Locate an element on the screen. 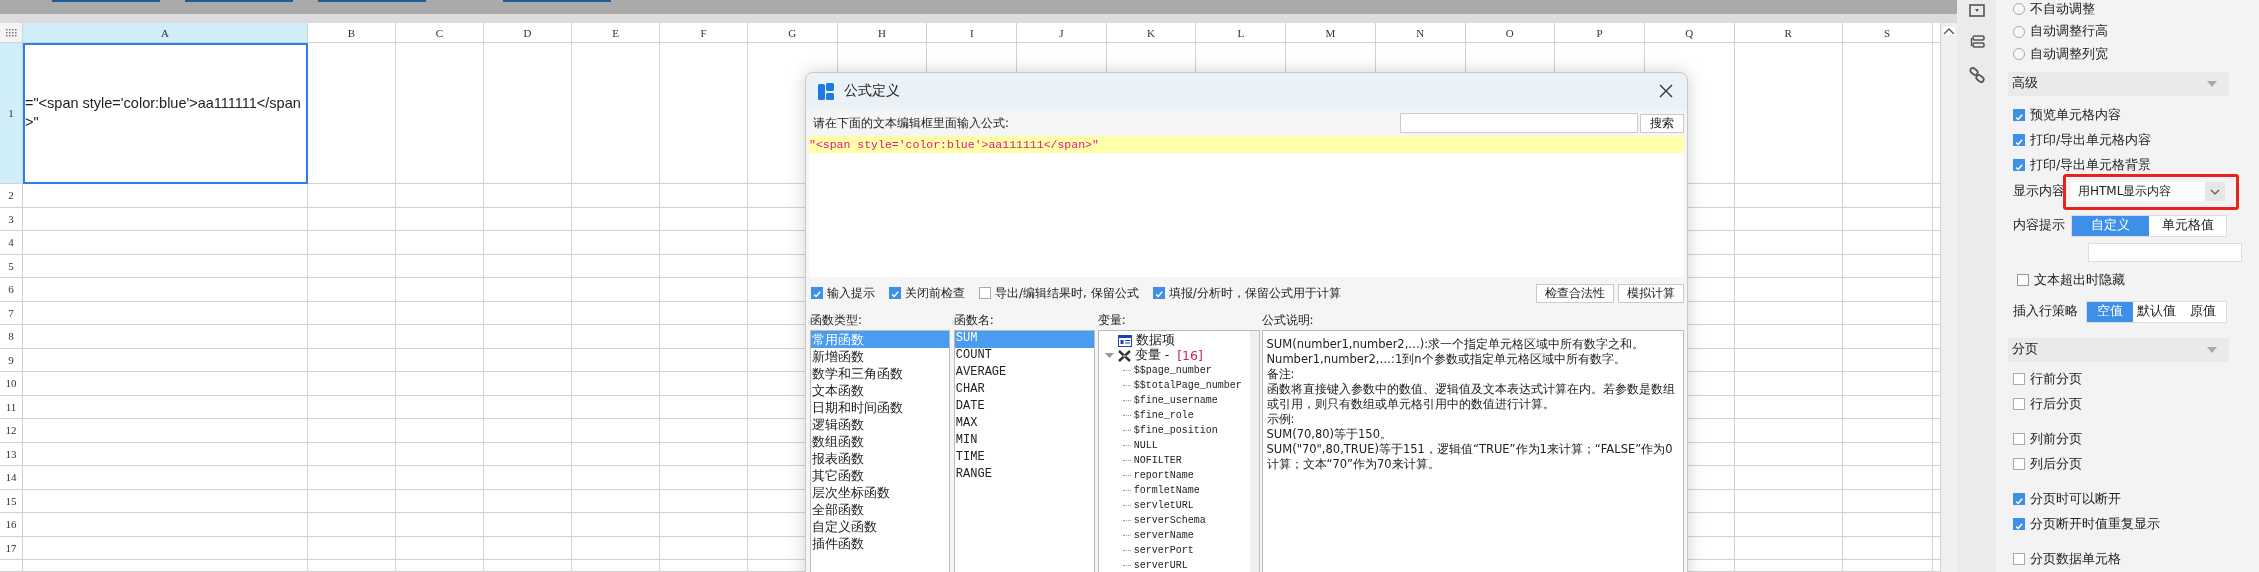 The height and width of the screenshot is (572, 2259). column-header: A is located at coordinates (165, 33).